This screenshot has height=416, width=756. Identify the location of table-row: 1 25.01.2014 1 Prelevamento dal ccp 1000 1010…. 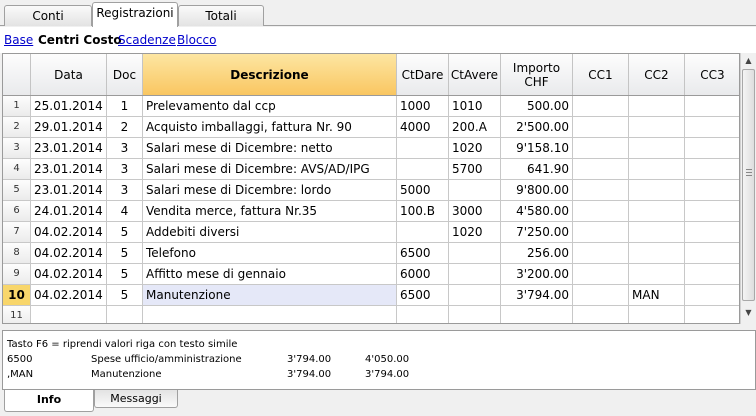
(371, 106).